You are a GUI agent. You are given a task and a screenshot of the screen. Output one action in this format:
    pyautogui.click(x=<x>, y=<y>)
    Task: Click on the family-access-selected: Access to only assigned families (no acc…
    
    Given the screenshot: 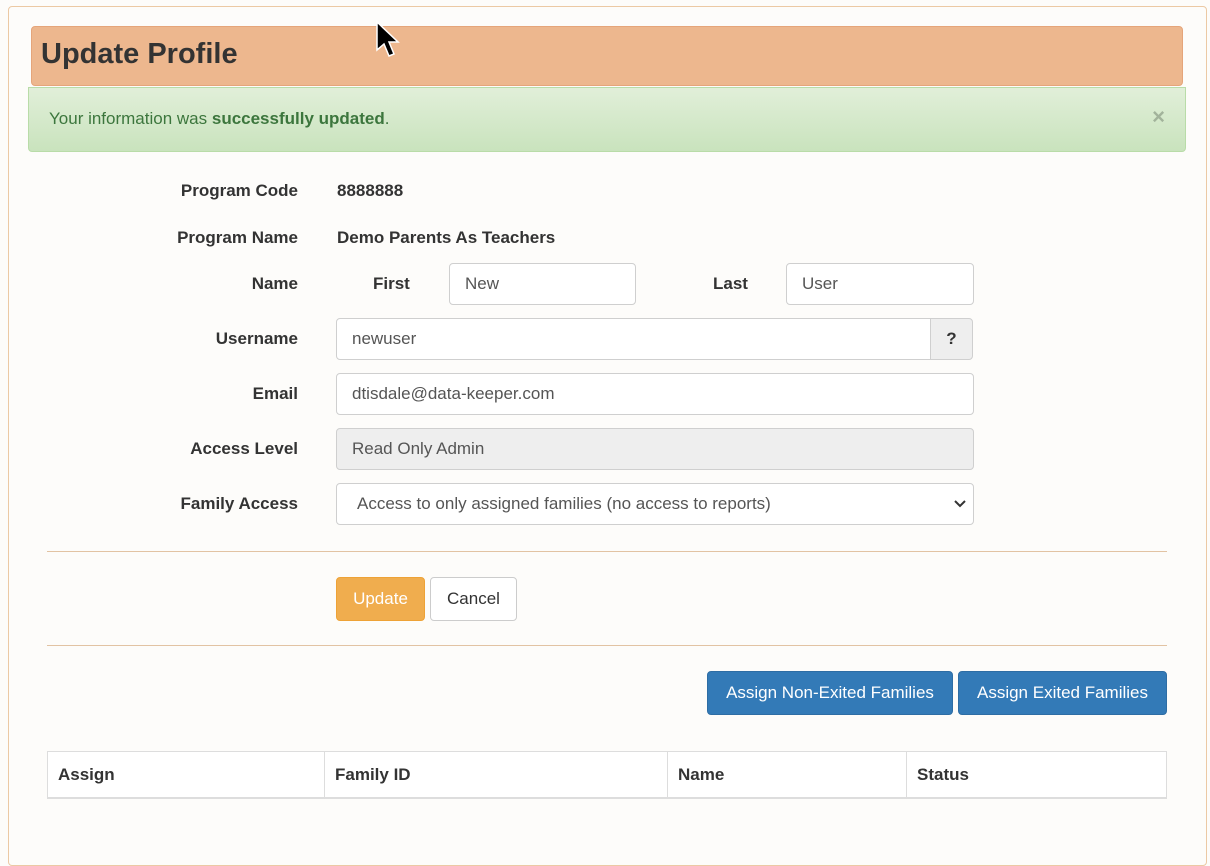 What is the action you would take?
    pyautogui.click(x=564, y=503)
    